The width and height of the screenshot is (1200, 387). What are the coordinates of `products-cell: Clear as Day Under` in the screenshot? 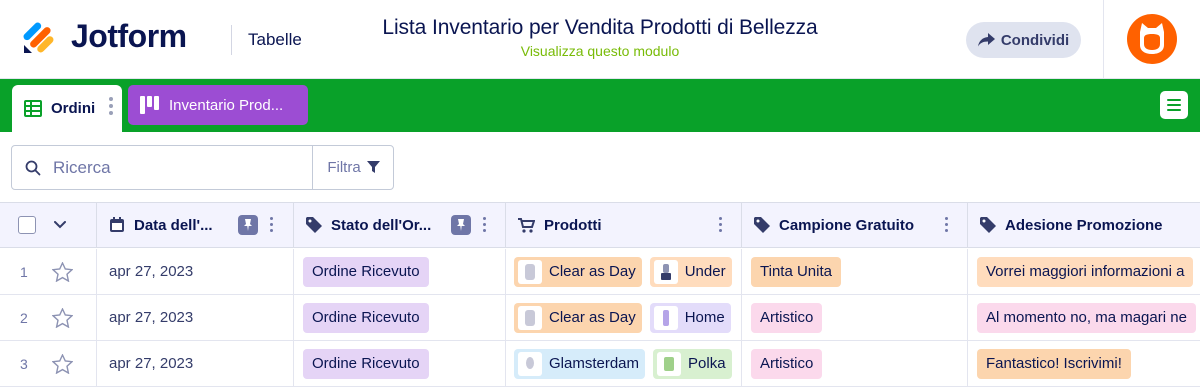 It's located at (624, 271).